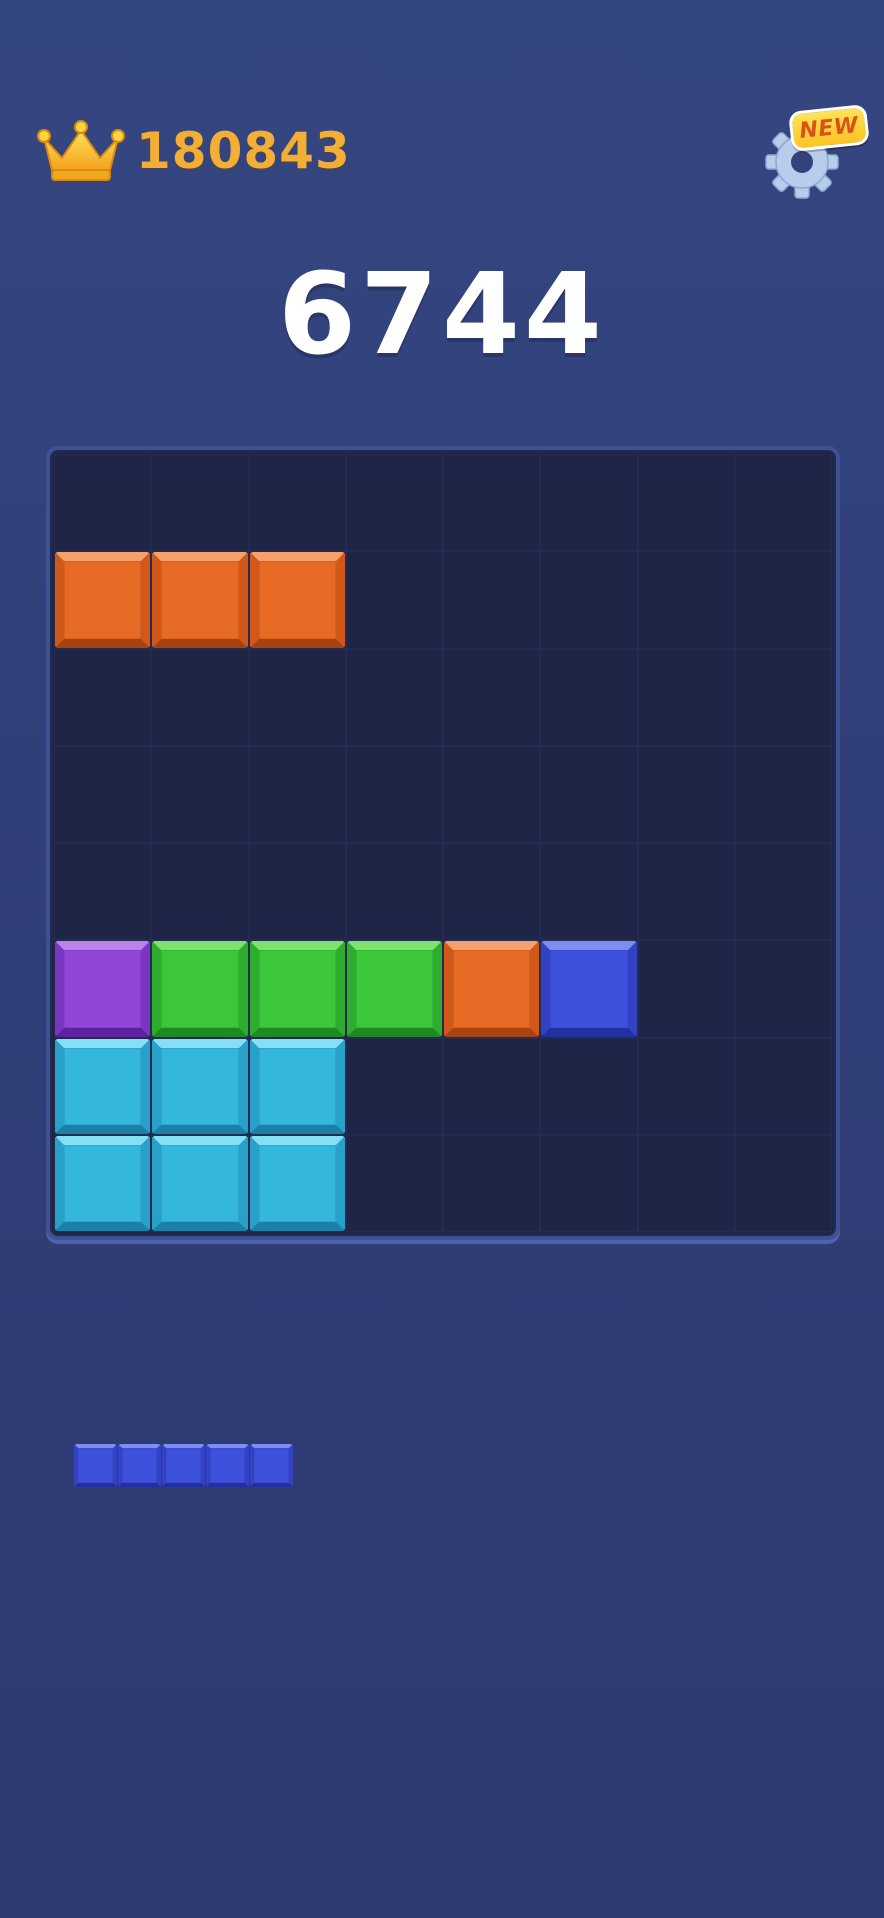 The height and width of the screenshot is (1918, 884). I want to click on block-blue, so click(589, 989).